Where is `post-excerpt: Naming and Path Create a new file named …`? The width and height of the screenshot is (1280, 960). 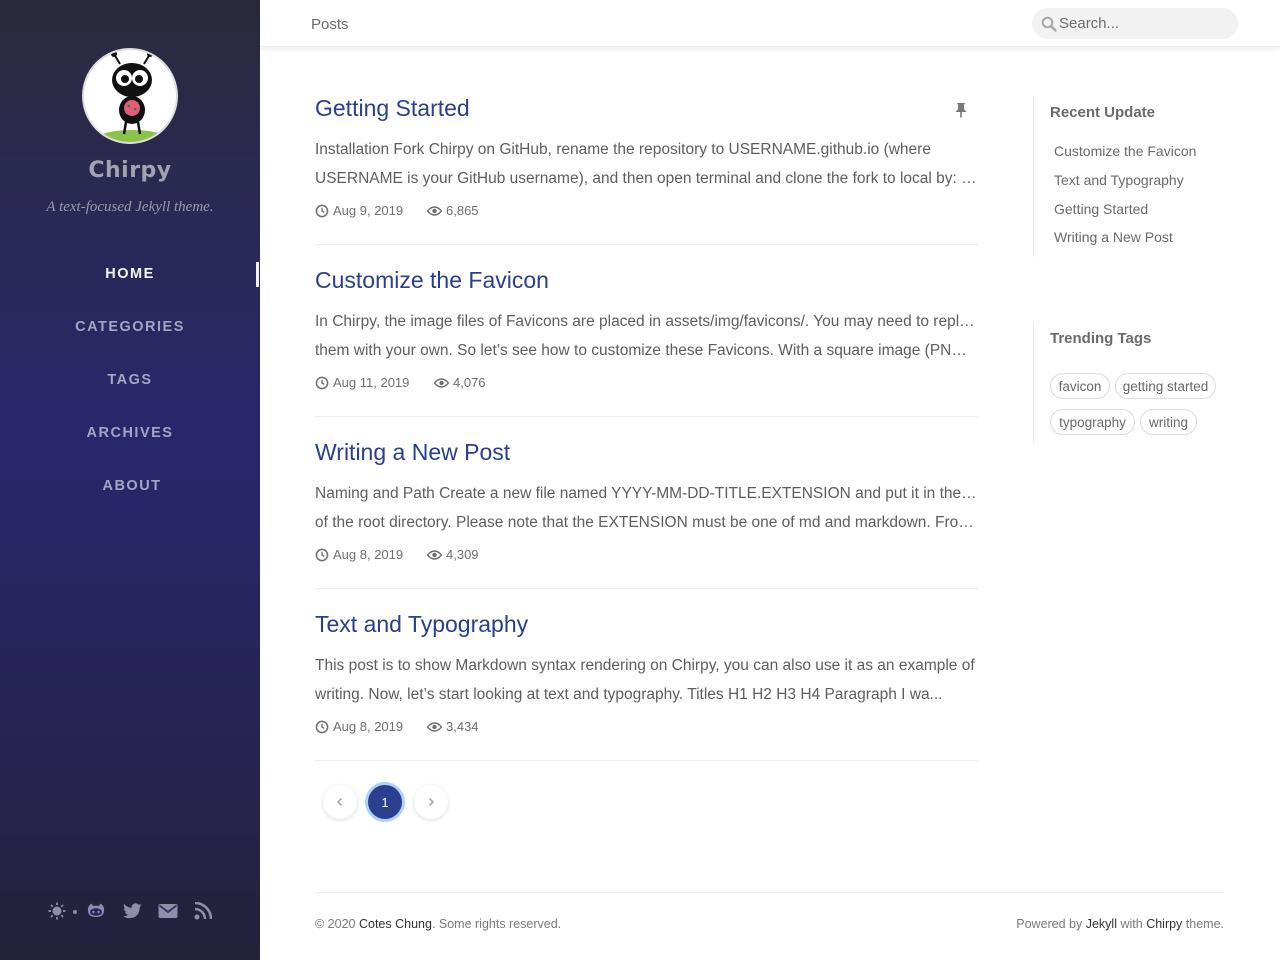
post-excerpt: Naming and Path Create a new file named … is located at coordinates (646, 508).